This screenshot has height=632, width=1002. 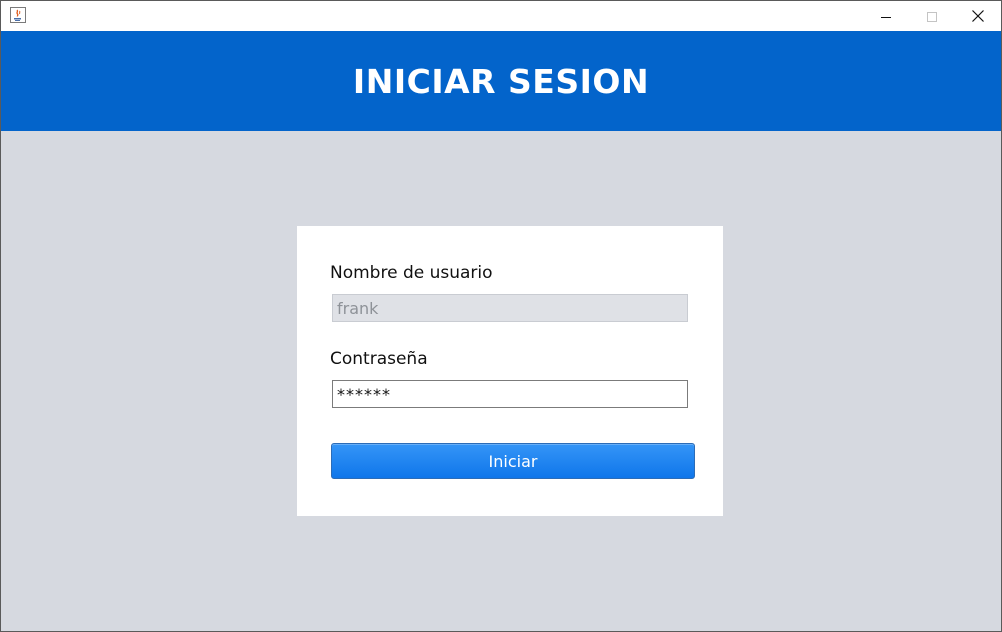 I want to click on close-icon, so click(x=978, y=16).